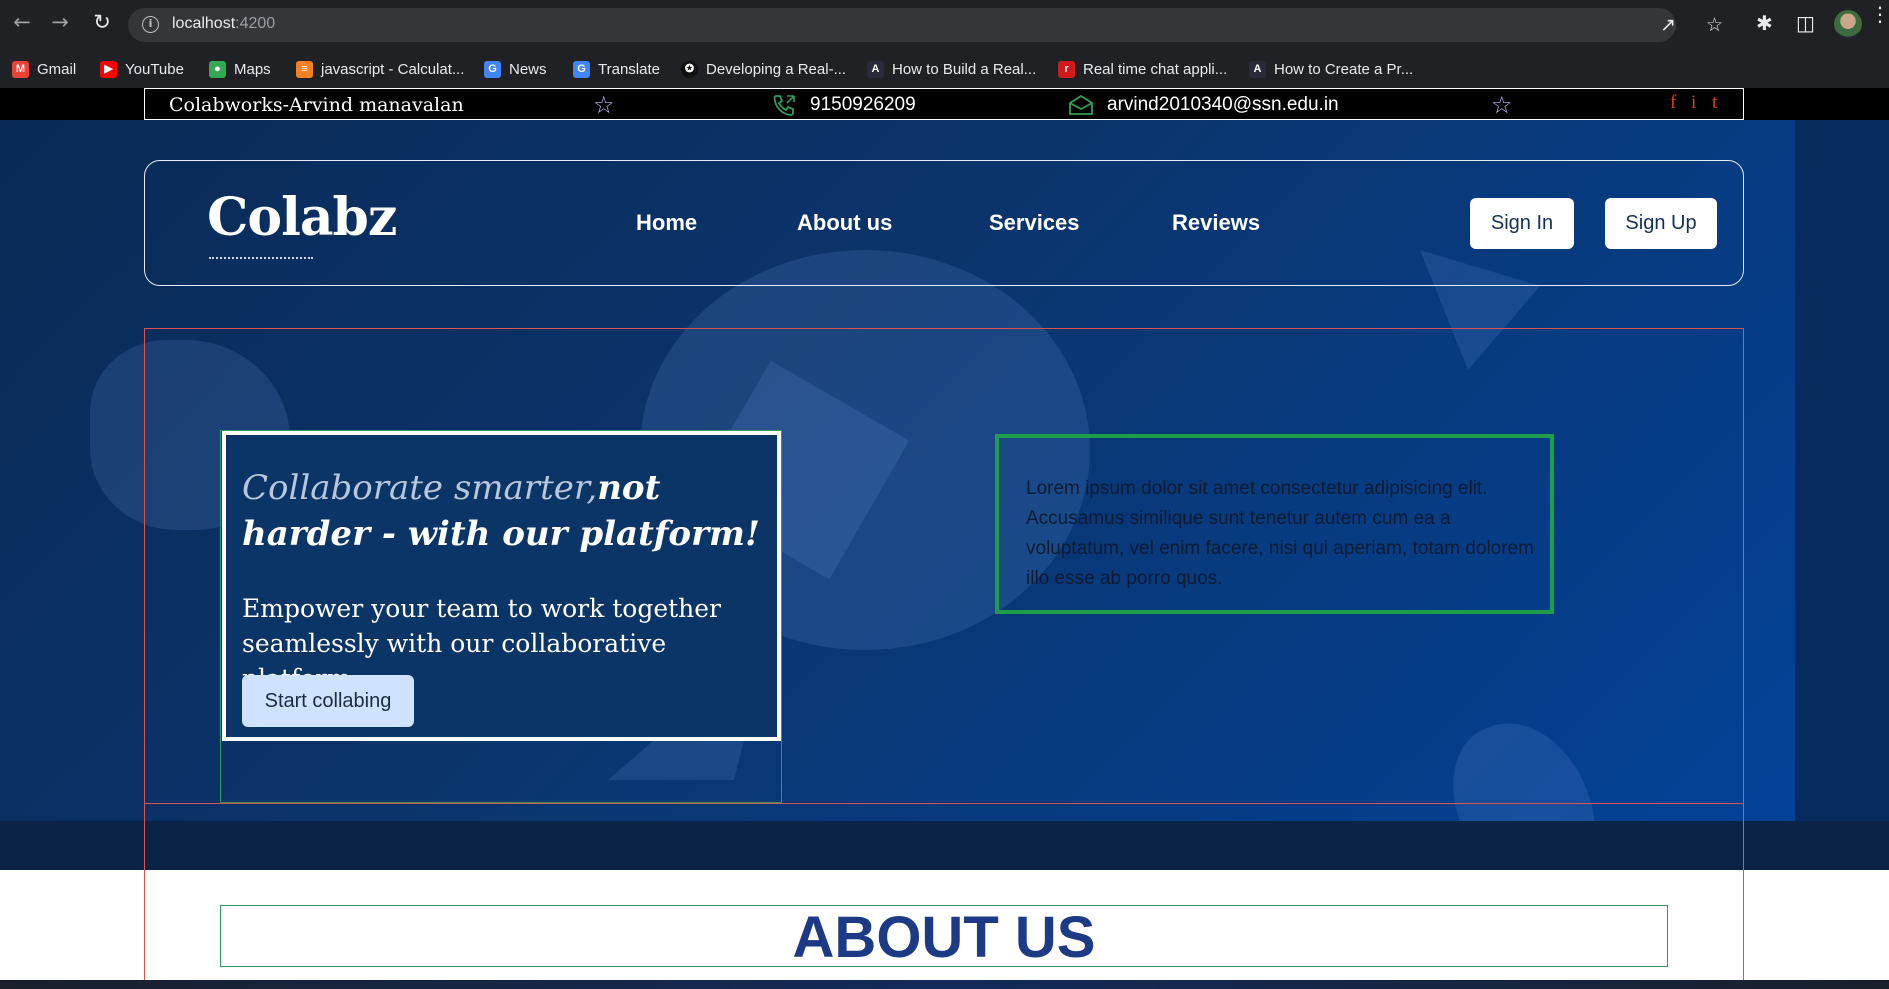 This screenshot has height=989, width=1889. I want to click on reload-icon: ↻, so click(102, 22).